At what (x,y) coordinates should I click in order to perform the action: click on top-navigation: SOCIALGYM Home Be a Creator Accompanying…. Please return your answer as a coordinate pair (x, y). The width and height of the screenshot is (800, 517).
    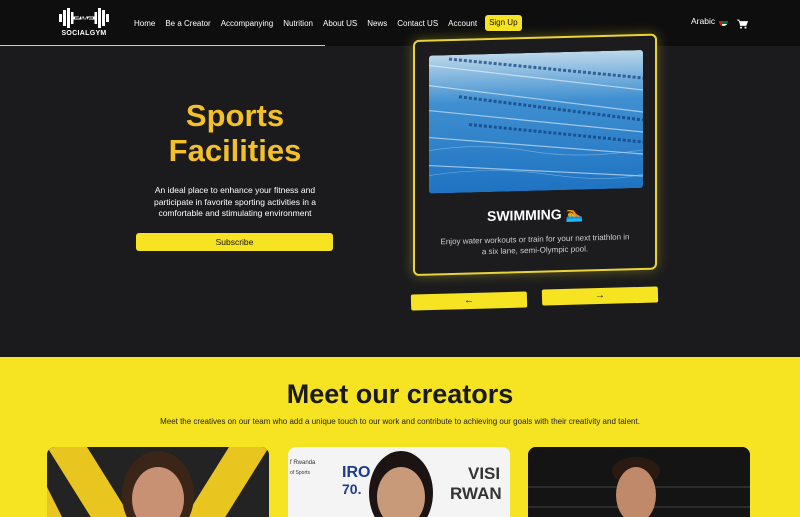
    Looking at the image, I should click on (400, 23).